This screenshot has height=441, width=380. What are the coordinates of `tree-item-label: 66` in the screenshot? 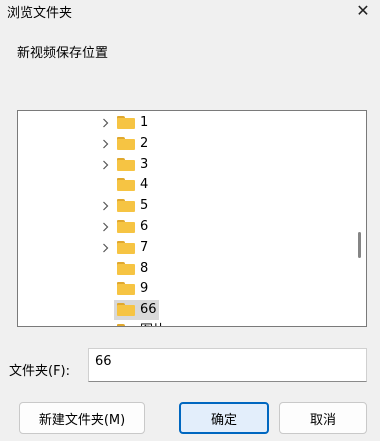 It's located at (148, 310).